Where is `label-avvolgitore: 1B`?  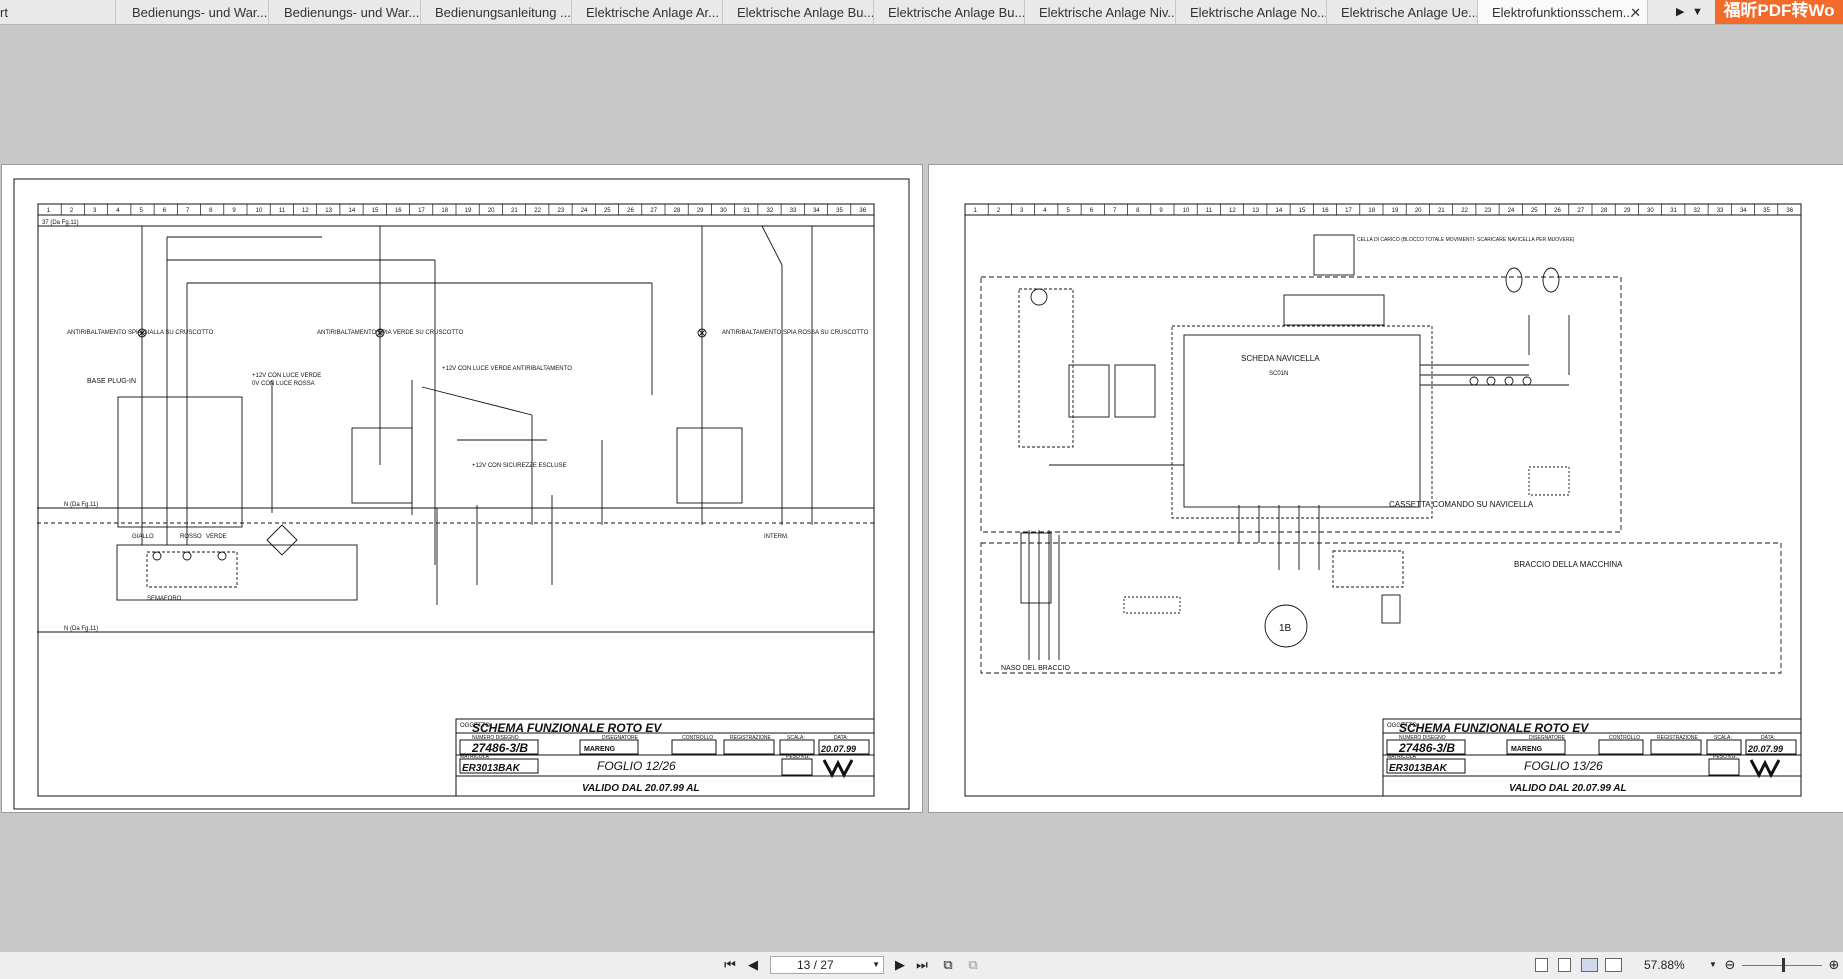 label-avvolgitore: 1B is located at coordinates (1285, 628).